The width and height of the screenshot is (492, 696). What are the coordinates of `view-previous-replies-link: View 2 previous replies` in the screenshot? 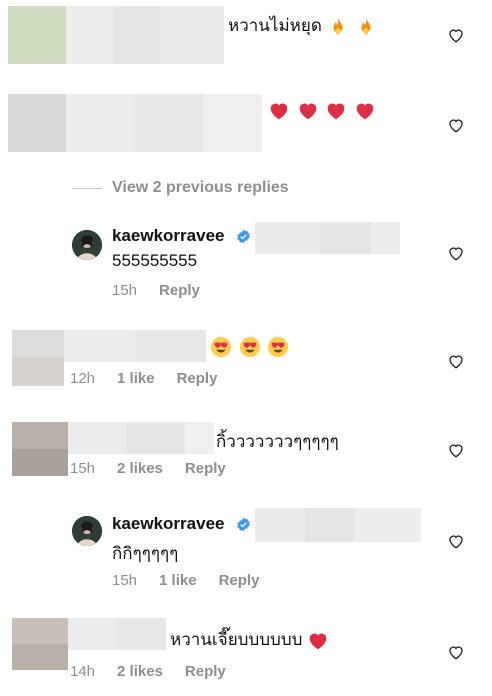 It's located at (200, 188).